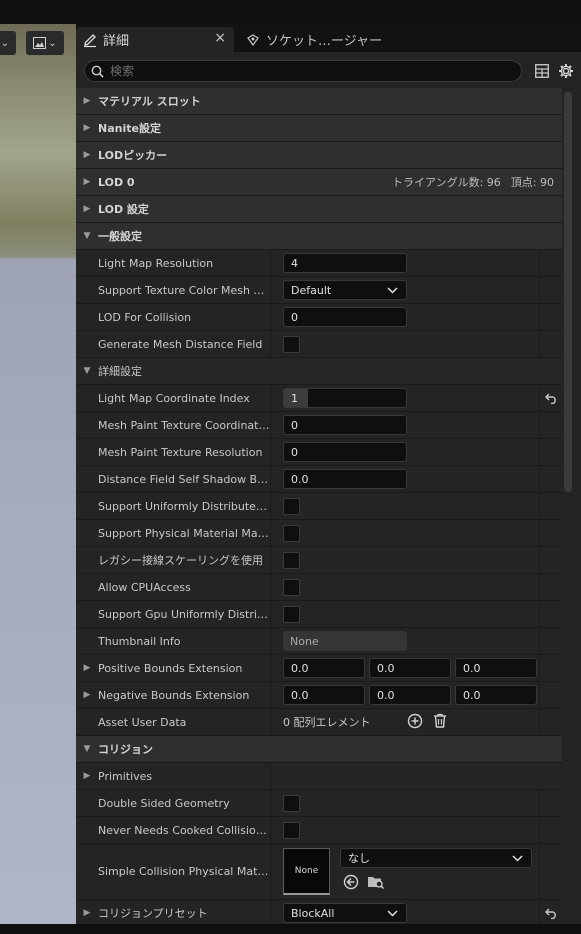  Describe the element at coordinates (319, 344) in the screenshot. I see `prop-generate-mesh-distance: Generate Mesh Distance Field` at that location.